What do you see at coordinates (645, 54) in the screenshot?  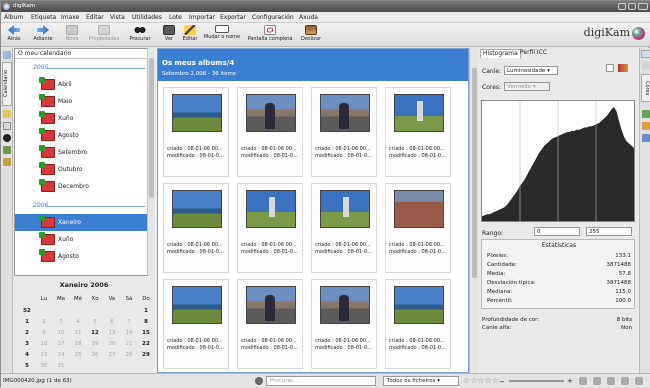 I see `tab-properties-icon` at bounding box center [645, 54].